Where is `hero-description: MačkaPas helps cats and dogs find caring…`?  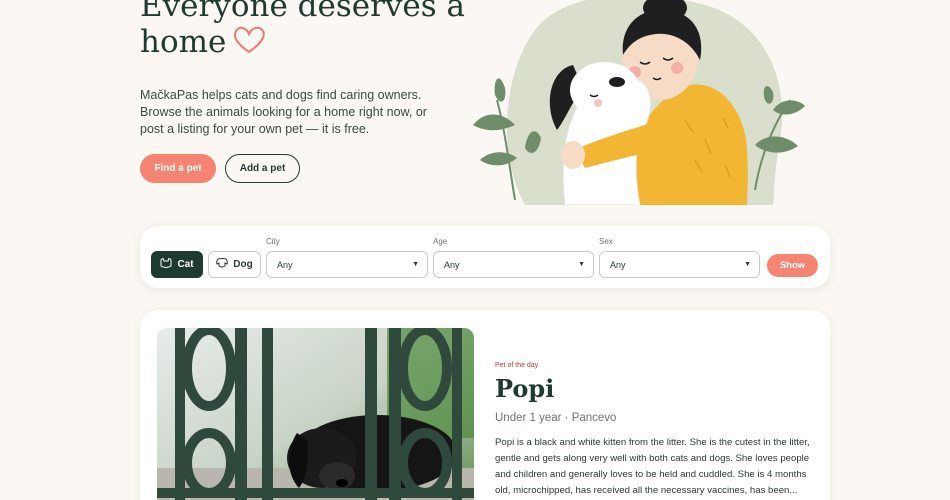 hero-description: MačkaPas helps cats and dogs find caring… is located at coordinates (283, 112).